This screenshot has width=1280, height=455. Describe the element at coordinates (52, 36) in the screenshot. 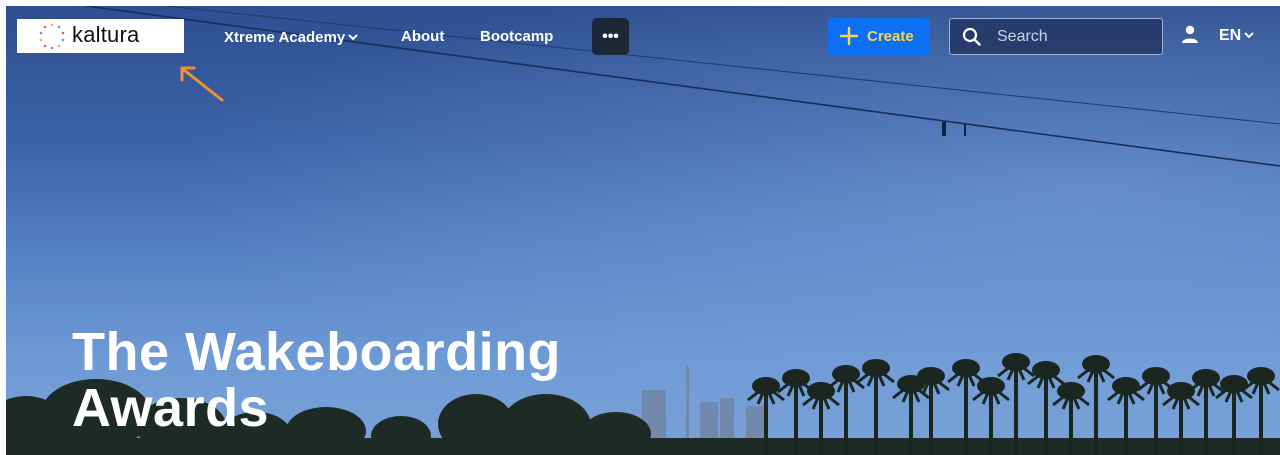

I see `kaltura-dots-icon` at that location.